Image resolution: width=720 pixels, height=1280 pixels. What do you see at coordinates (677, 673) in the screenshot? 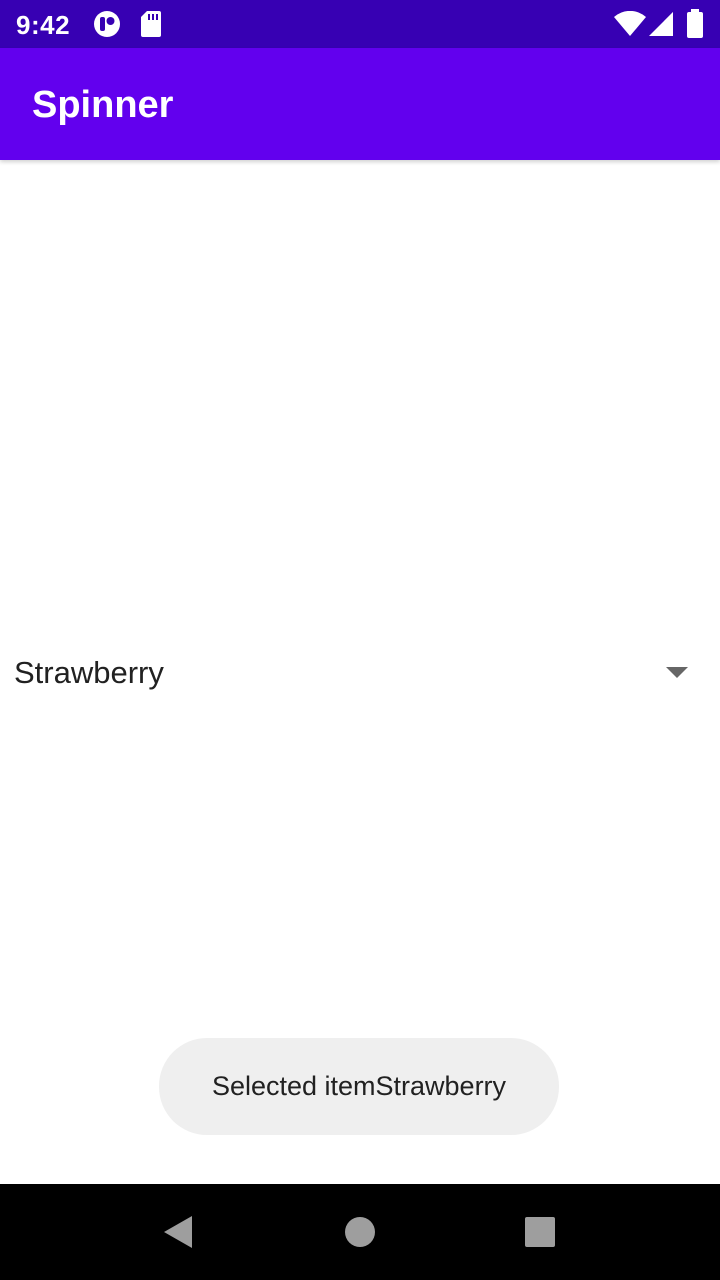
I see `dropdown-arrow-icon` at bounding box center [677, 673].